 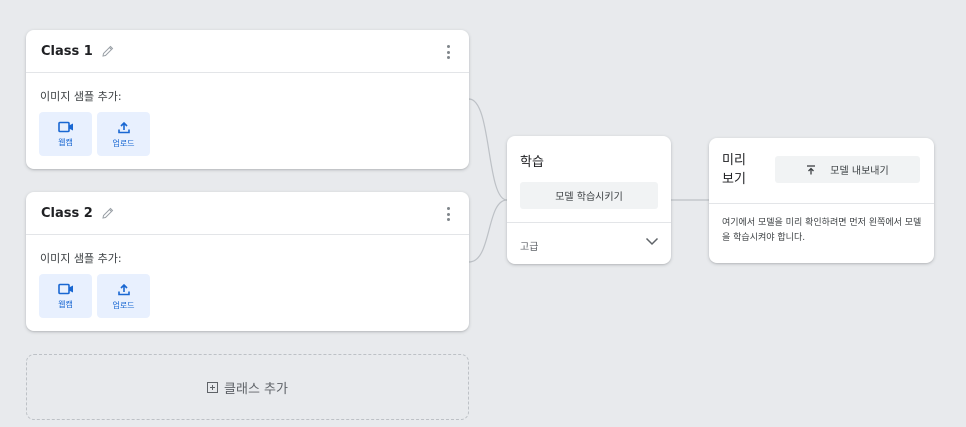 I want to click on add-box-icon, so click(x=213, y=387).